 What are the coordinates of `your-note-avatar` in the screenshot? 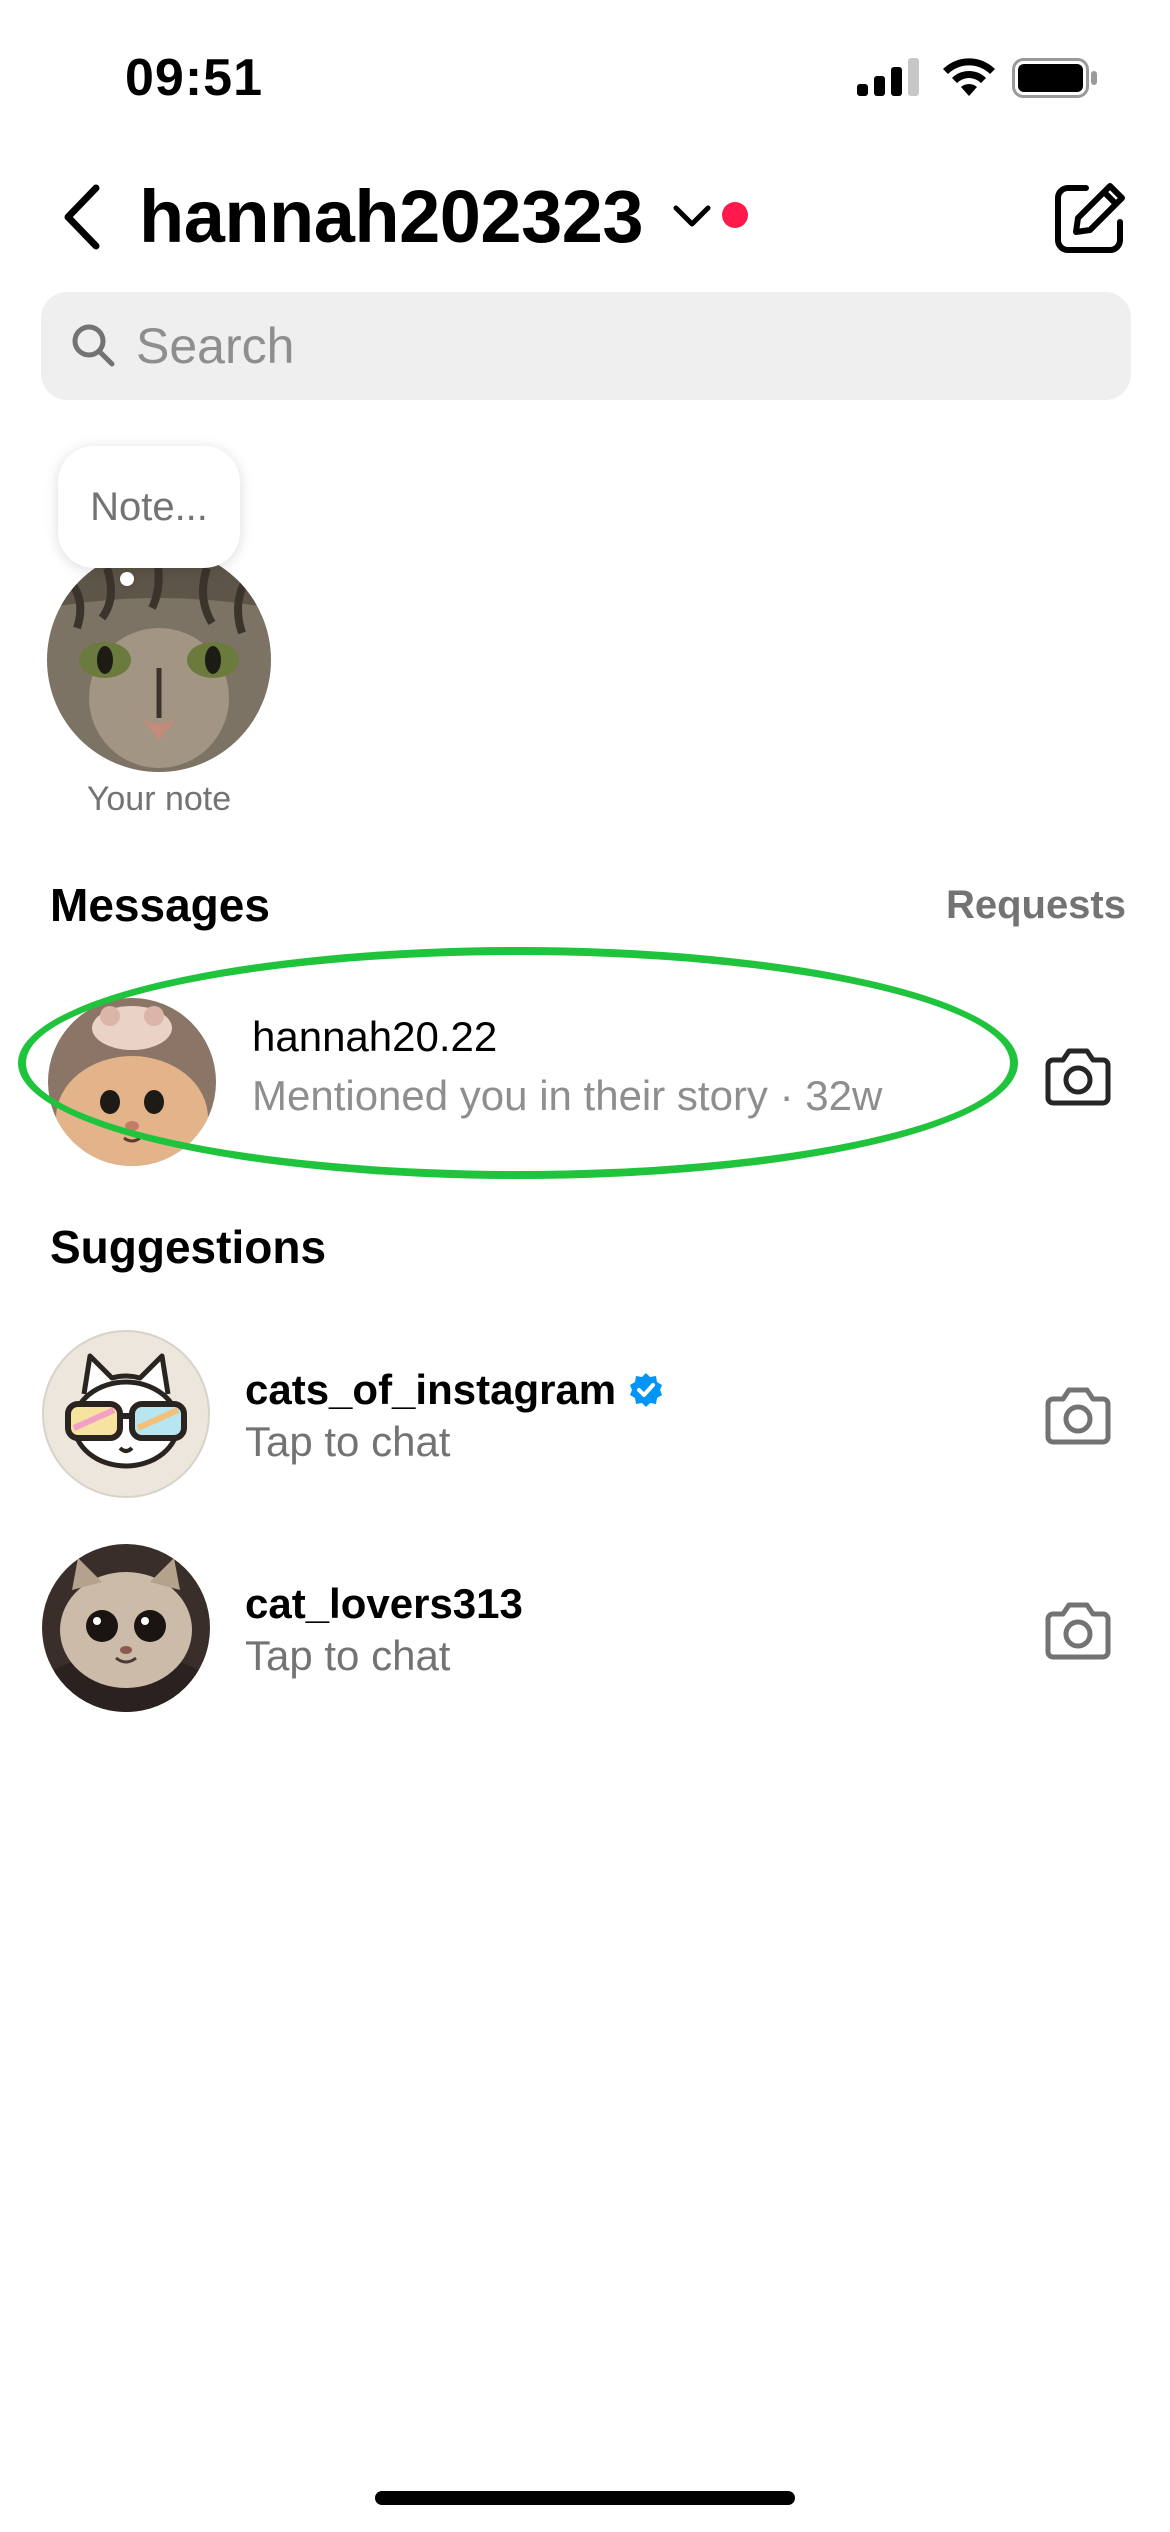 It's located at (159, 660).